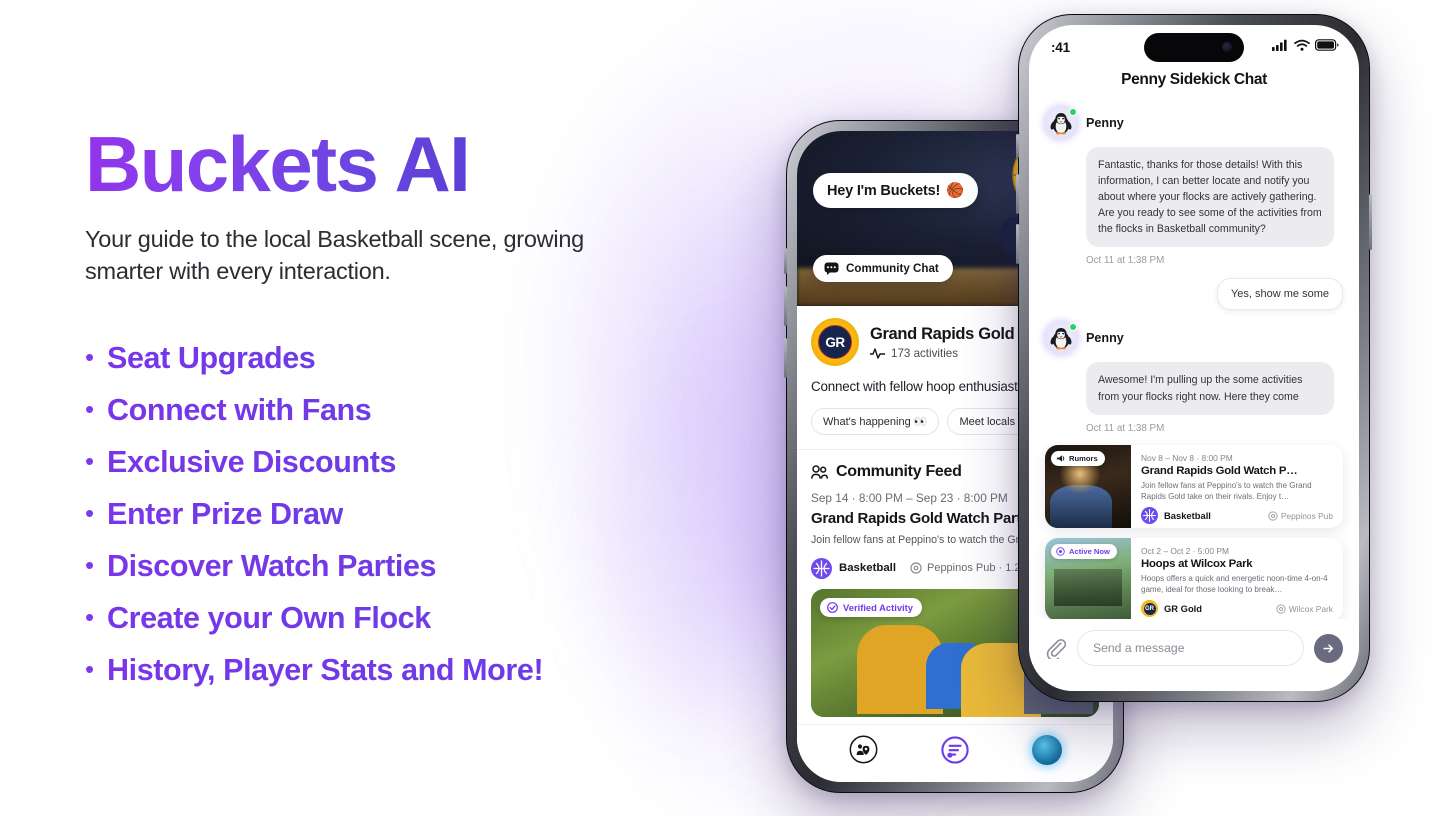 This screenshot has width=1456, height=816. Describe the element at coordinates (1060, 458) in the screenshot. I see `megaphone-icon` at that location.